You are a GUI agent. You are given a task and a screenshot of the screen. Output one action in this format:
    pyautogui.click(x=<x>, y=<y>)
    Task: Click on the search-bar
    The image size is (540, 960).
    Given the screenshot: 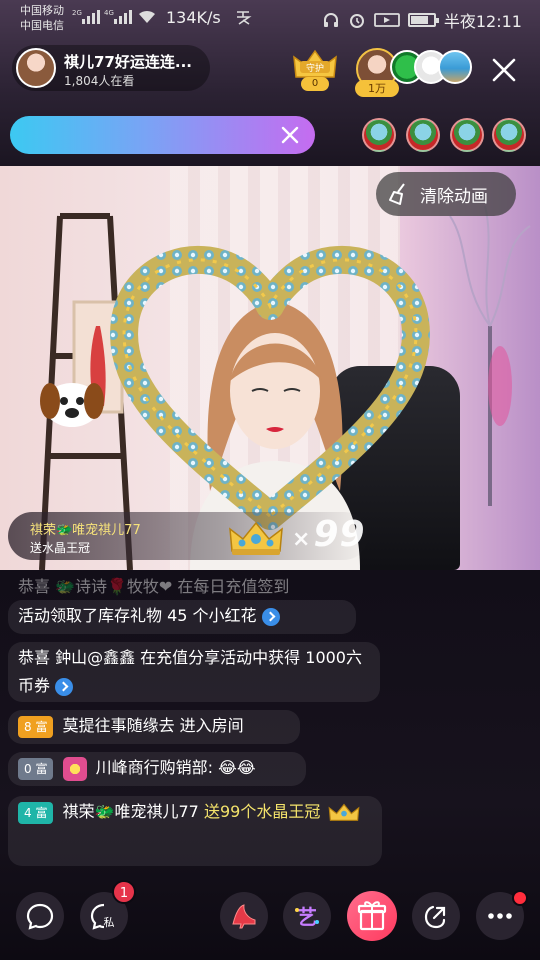 What is the action you would take?
    pyautogui.click(x=162, y=135)
    